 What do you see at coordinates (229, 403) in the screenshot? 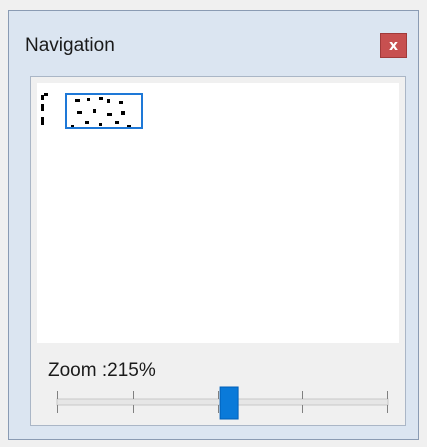
I see `slider-thumb` at bounding box center [229, 403].